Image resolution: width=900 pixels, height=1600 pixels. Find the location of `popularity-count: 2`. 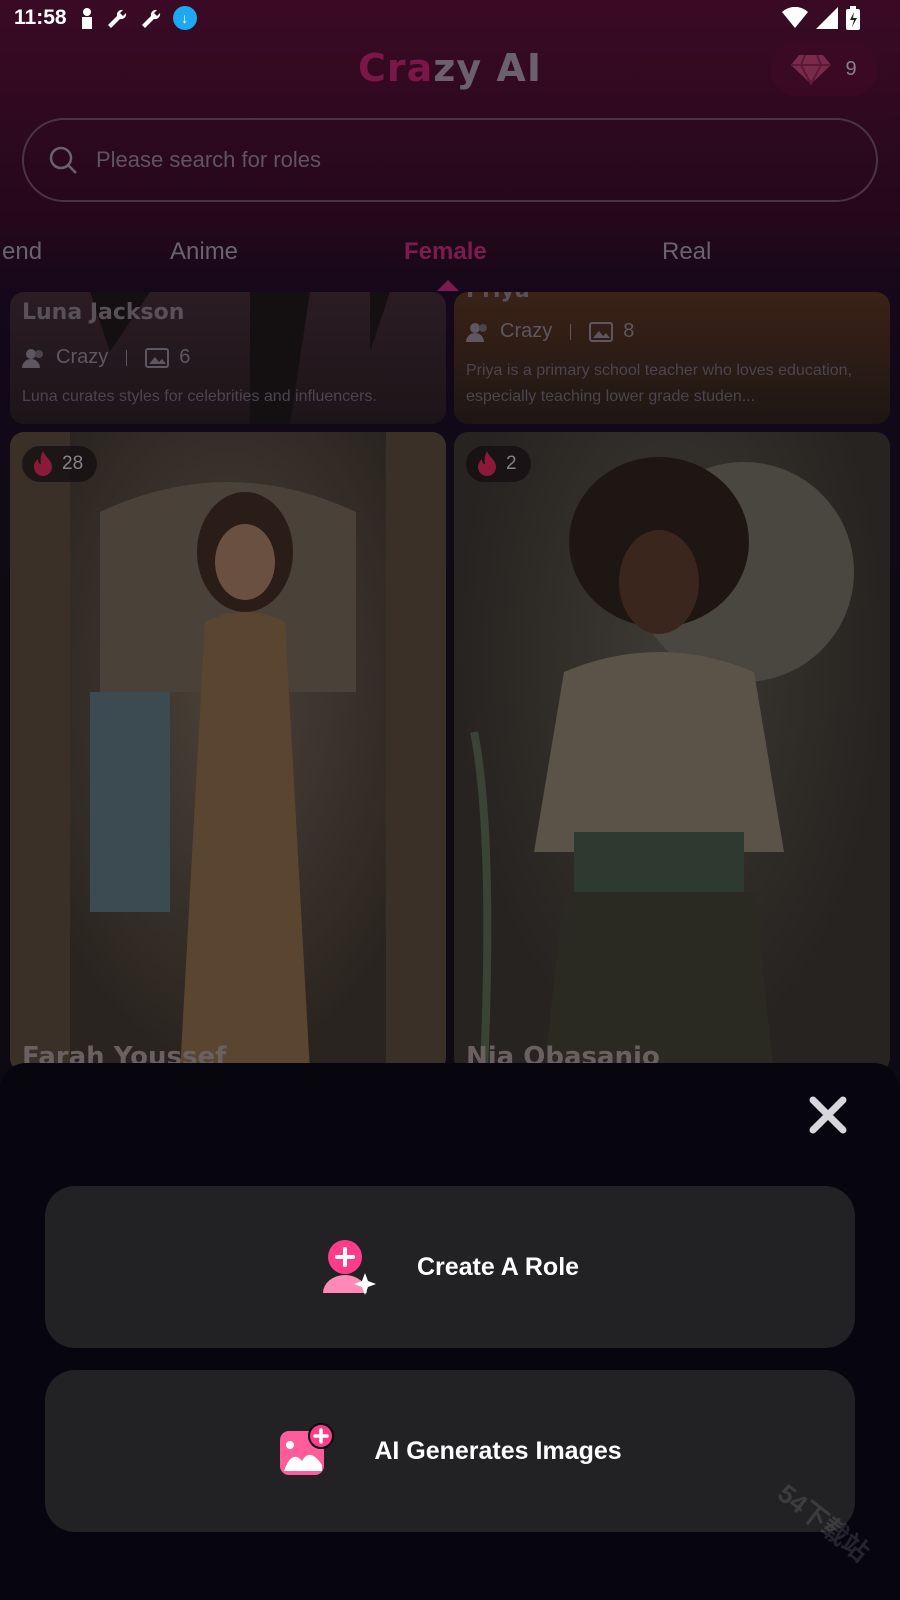

popularity-count: 2 is located at coordinates (511, 463).